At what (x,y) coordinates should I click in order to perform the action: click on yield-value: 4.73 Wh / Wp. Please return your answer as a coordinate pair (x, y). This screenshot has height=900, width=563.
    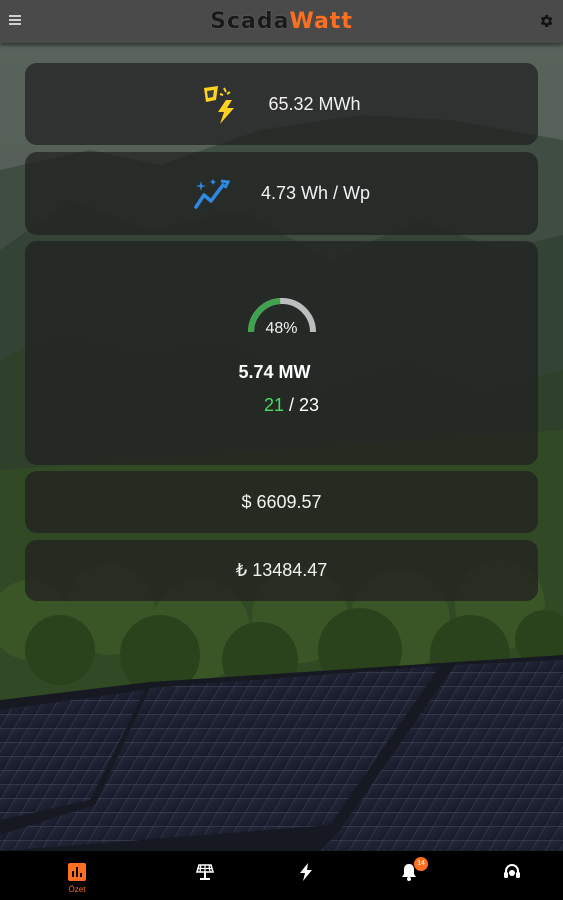
    Looking at the image, I should click on (315, 193).